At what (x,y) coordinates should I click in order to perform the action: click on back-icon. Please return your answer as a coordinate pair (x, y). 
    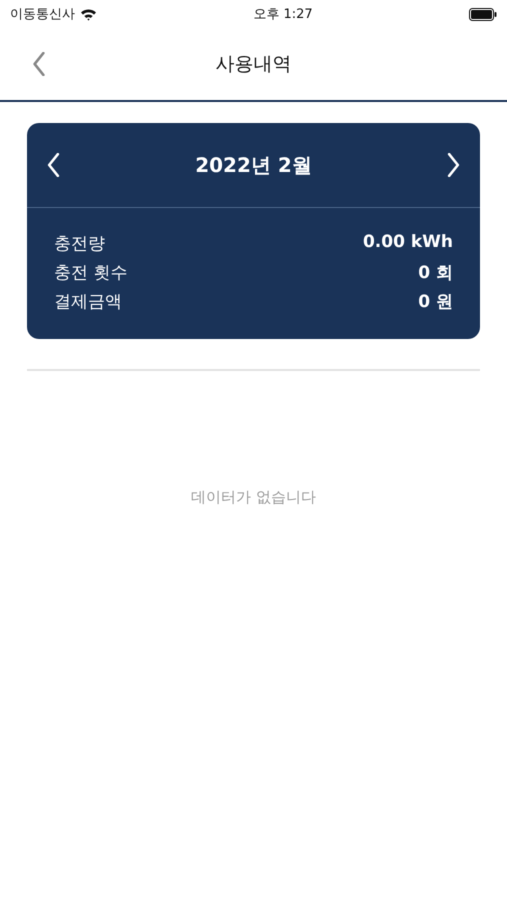
    Looking at the image, I should click on (39, 64).